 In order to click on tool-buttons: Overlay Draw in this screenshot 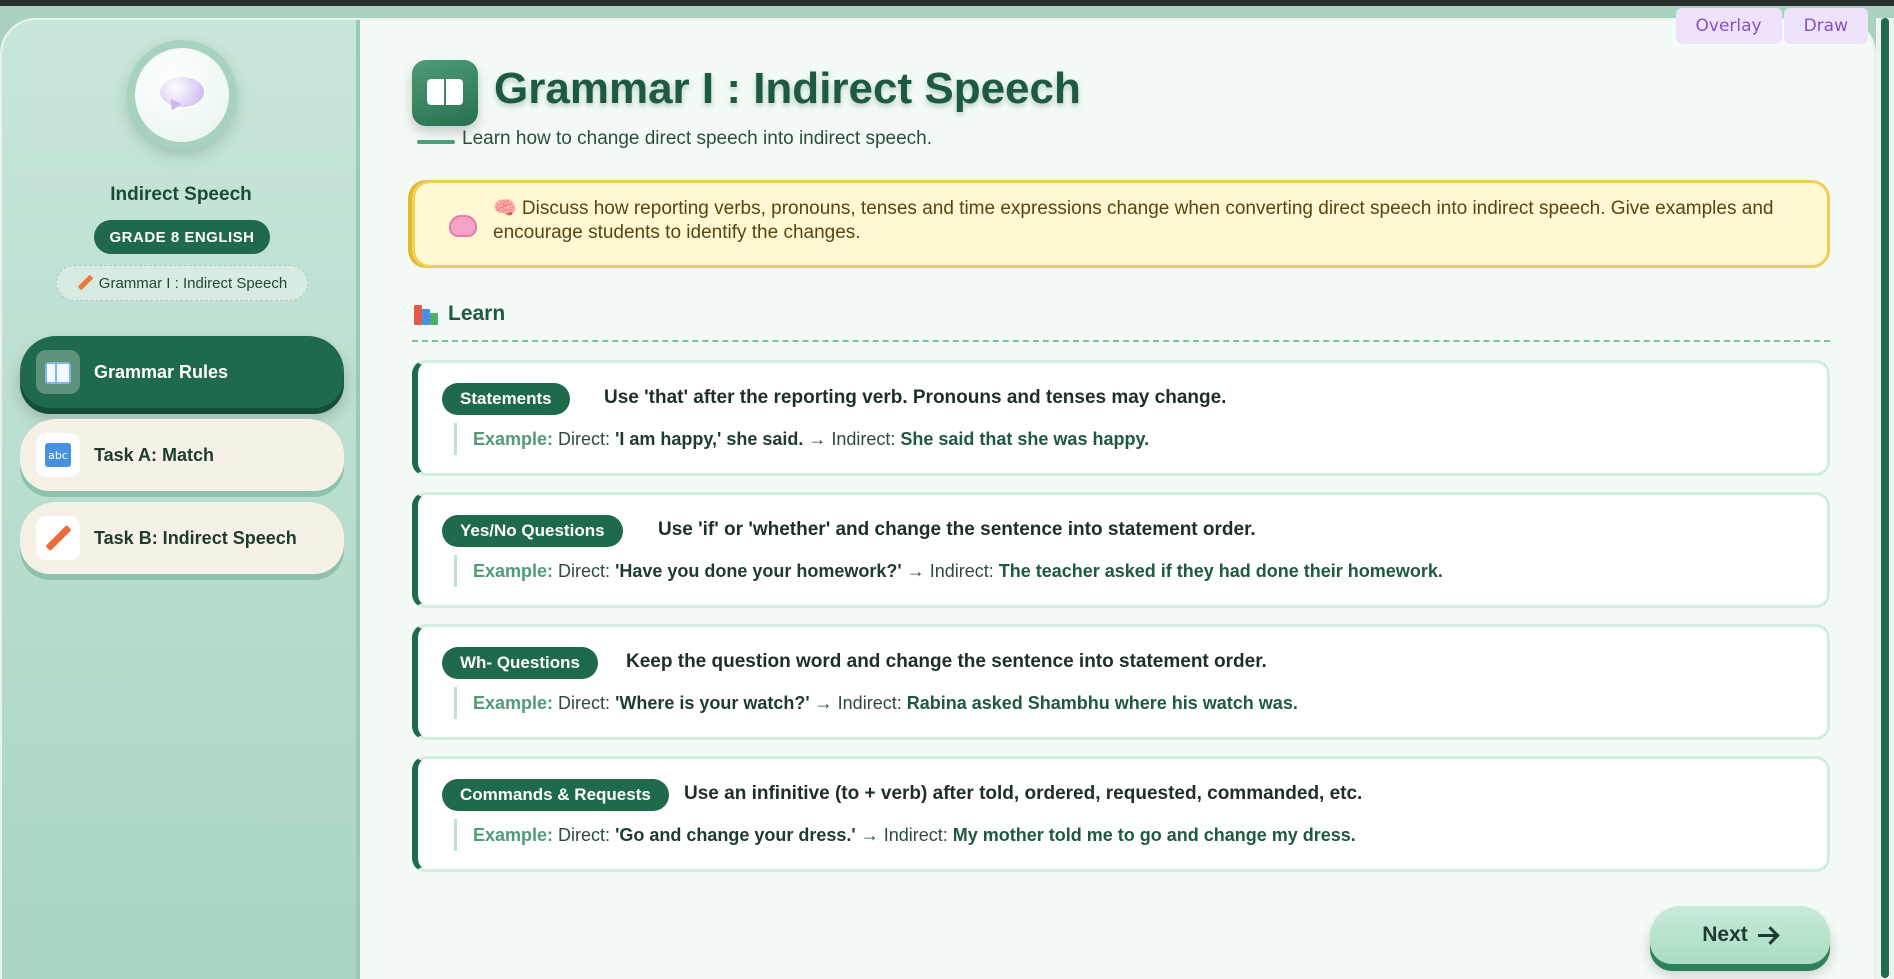, I will do `click(1771, 26)`.